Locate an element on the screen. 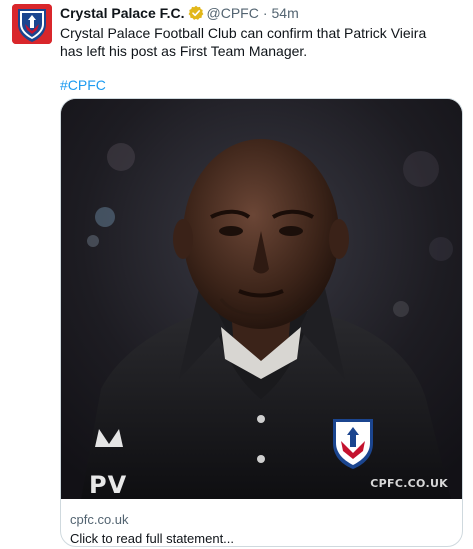  image-watermark: CPFC.CO.UK is located at coordinates (409, 483).